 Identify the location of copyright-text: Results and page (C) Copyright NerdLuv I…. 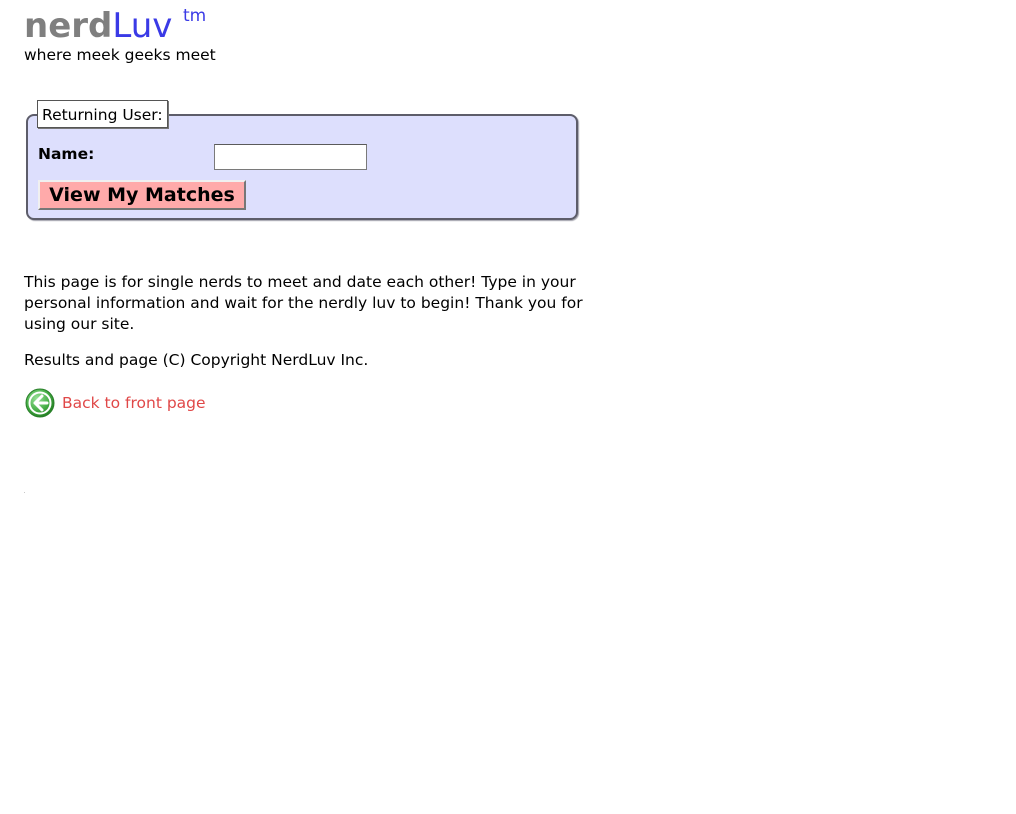
(196, 360).